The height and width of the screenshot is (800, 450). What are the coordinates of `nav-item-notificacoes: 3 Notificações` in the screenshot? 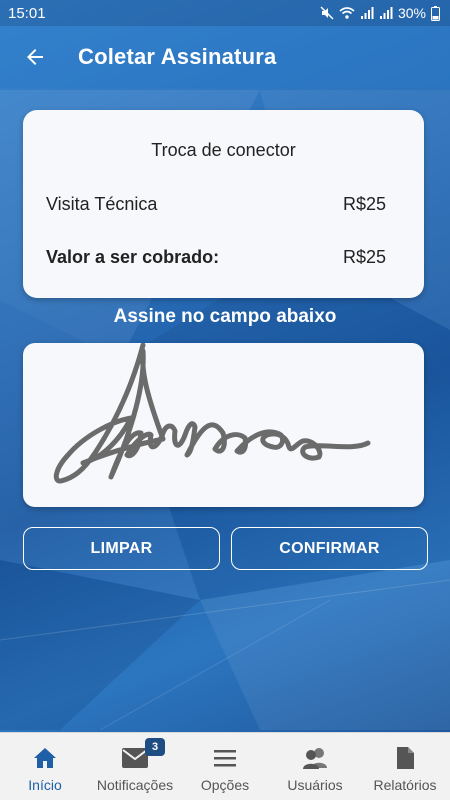 It's located at (135, 766).